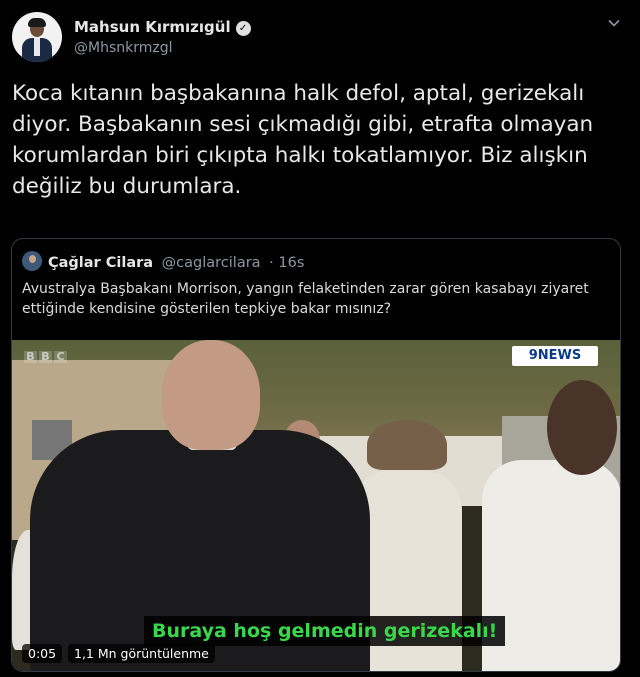 This screenshot has height=677, width=640. What do you see at coordinates (614, 26) in the screenshot?
I see `chevron-down-icon` at bounding box center [614, 26].